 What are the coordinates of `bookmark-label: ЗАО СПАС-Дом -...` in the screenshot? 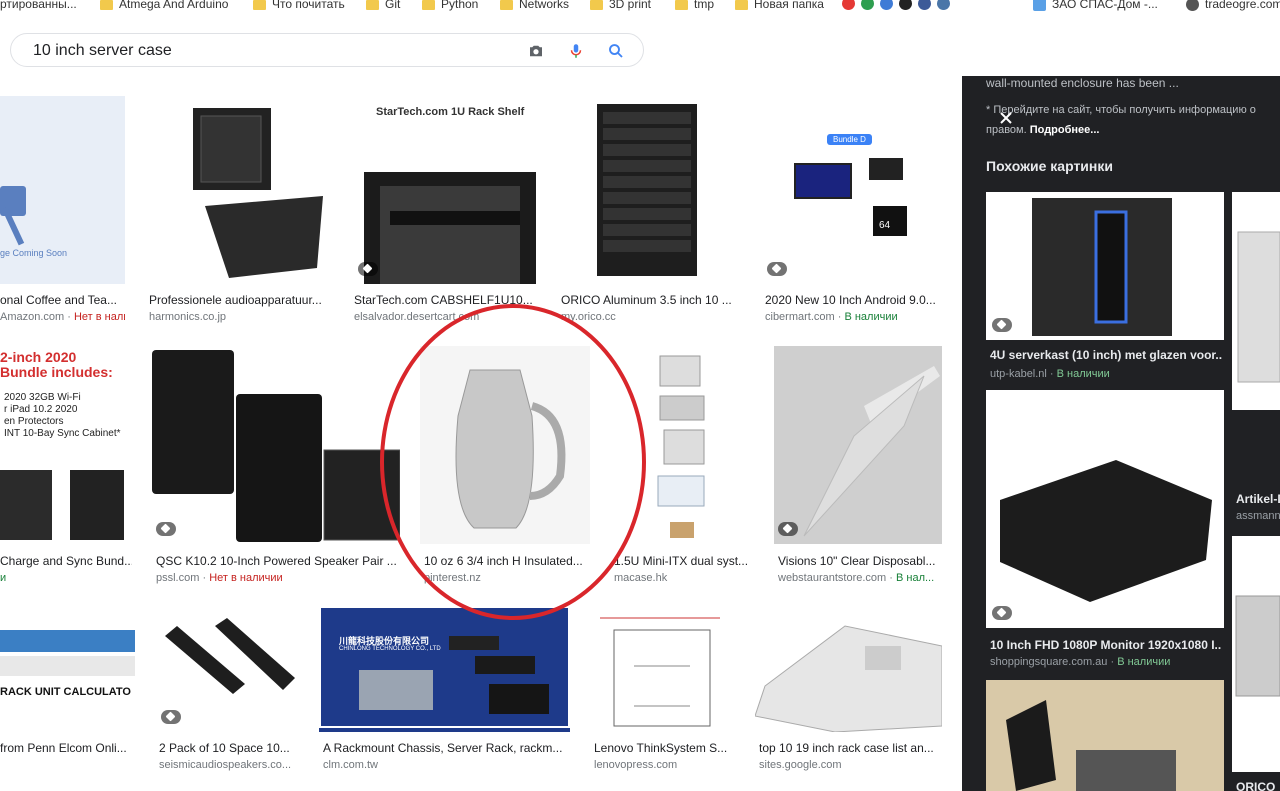 It's located at (1105, 5).